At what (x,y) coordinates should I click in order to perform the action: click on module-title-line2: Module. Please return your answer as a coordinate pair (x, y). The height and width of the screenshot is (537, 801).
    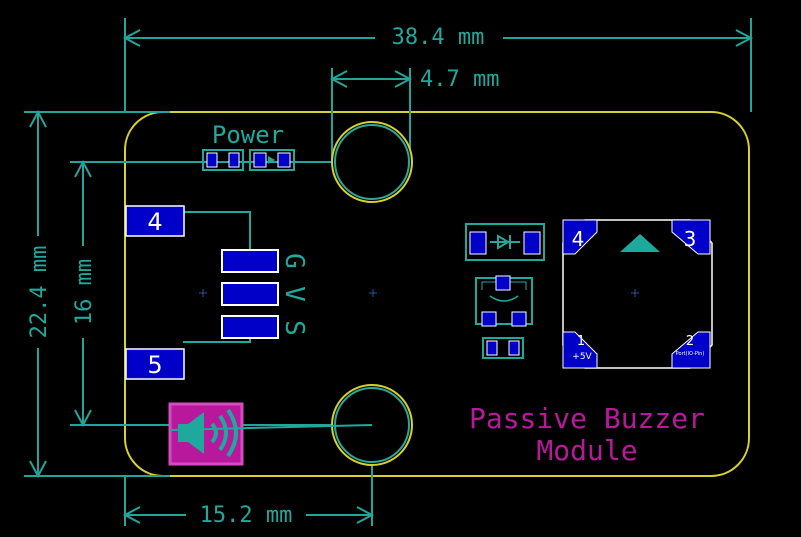
    Looking at the image, I should click on (586, 450).